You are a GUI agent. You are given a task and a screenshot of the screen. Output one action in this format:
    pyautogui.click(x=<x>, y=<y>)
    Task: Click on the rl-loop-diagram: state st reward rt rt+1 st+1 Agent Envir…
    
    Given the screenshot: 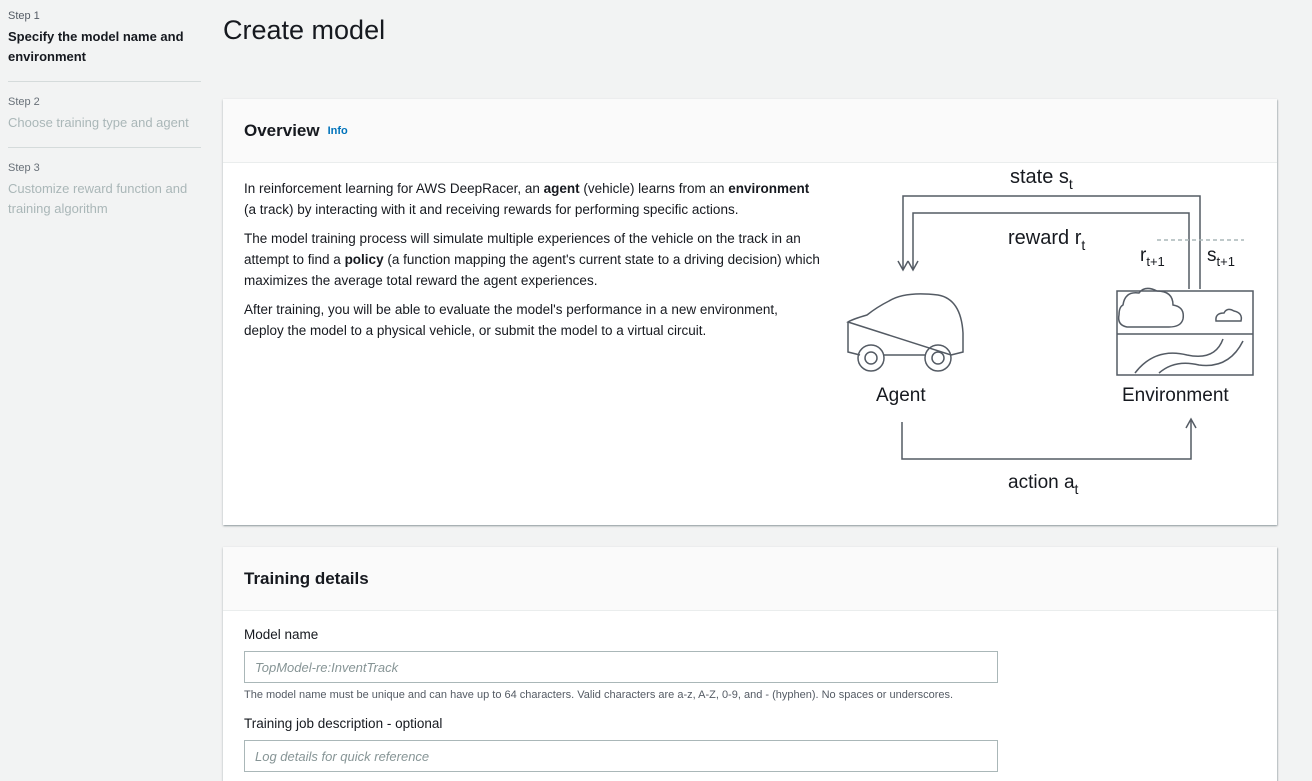 What is the action you would take?
    pyautogui.click(x=1050, y=331)
    